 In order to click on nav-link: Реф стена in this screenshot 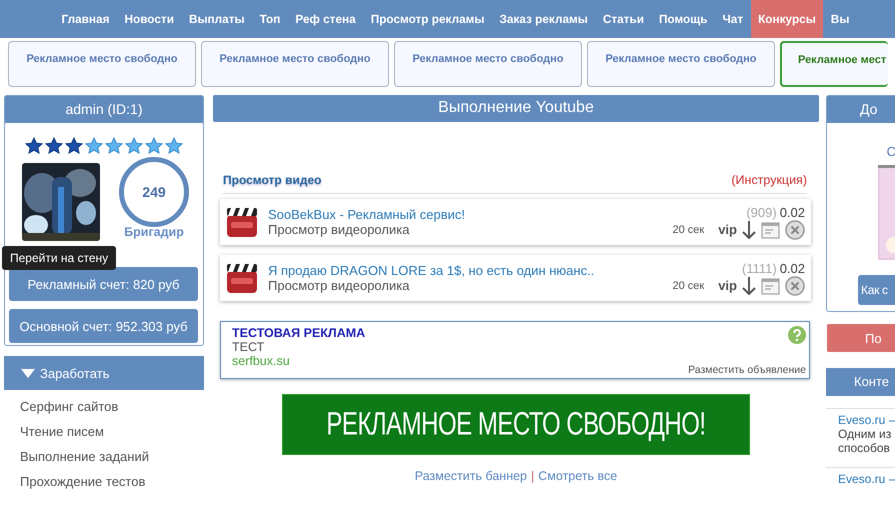, I will do `click(326, 19)`.